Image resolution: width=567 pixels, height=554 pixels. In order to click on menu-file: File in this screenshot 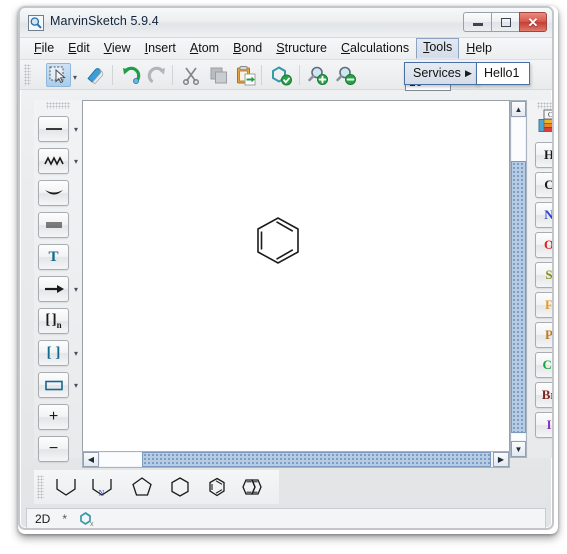, I will do `click(44, 49)`.